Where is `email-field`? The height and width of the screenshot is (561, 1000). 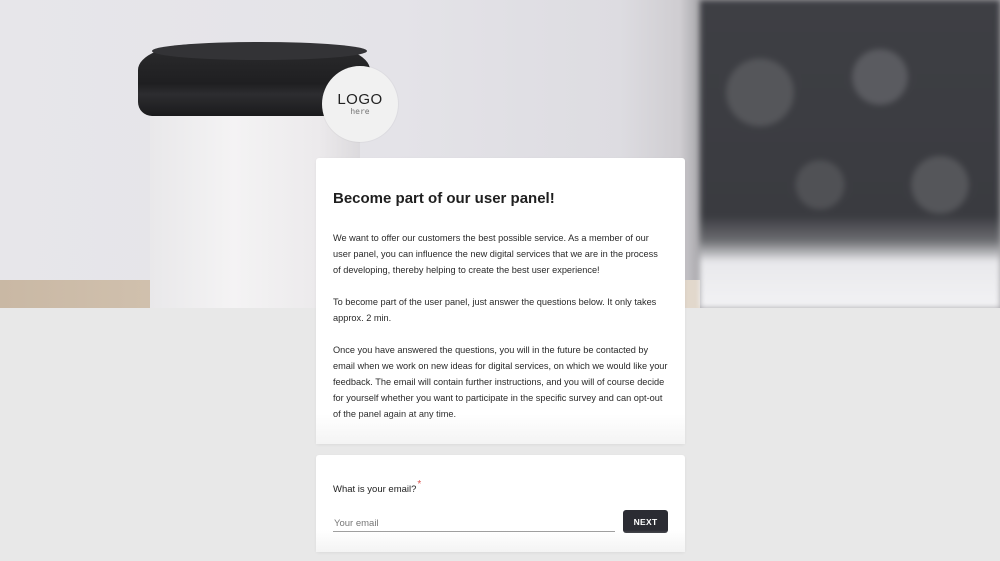
email-field is located at coordinates (474, 523).